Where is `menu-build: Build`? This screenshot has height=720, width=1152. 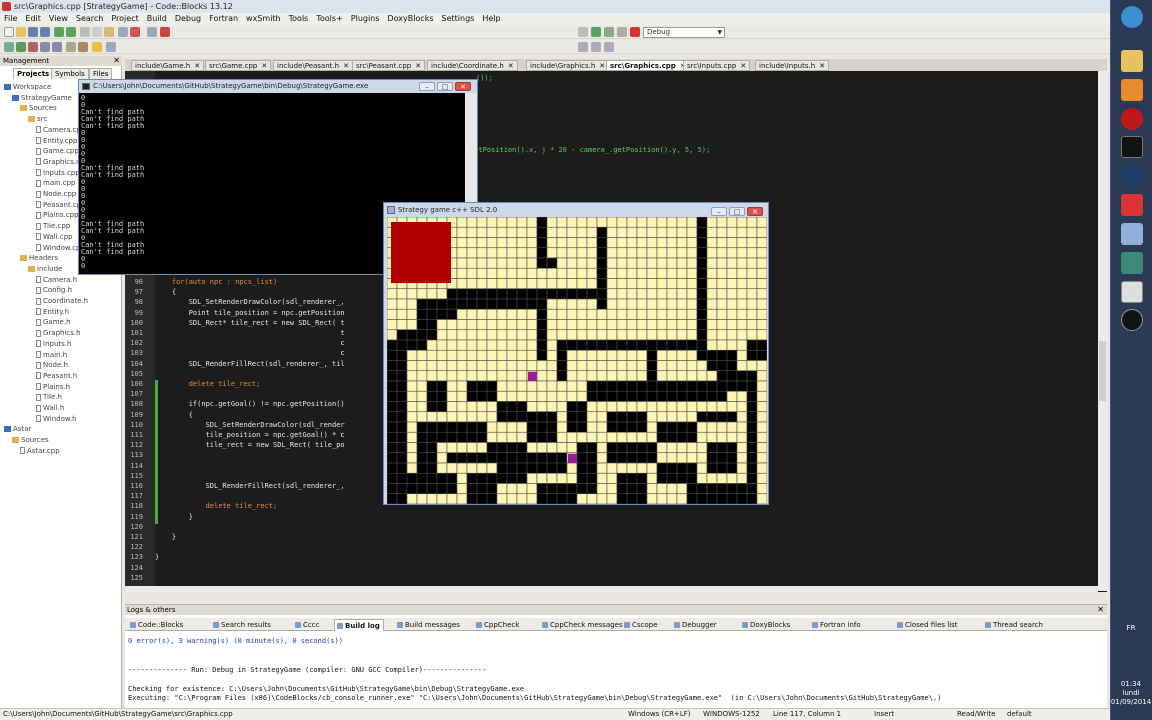 menu-build: Build is located at coordinates (157, 19).